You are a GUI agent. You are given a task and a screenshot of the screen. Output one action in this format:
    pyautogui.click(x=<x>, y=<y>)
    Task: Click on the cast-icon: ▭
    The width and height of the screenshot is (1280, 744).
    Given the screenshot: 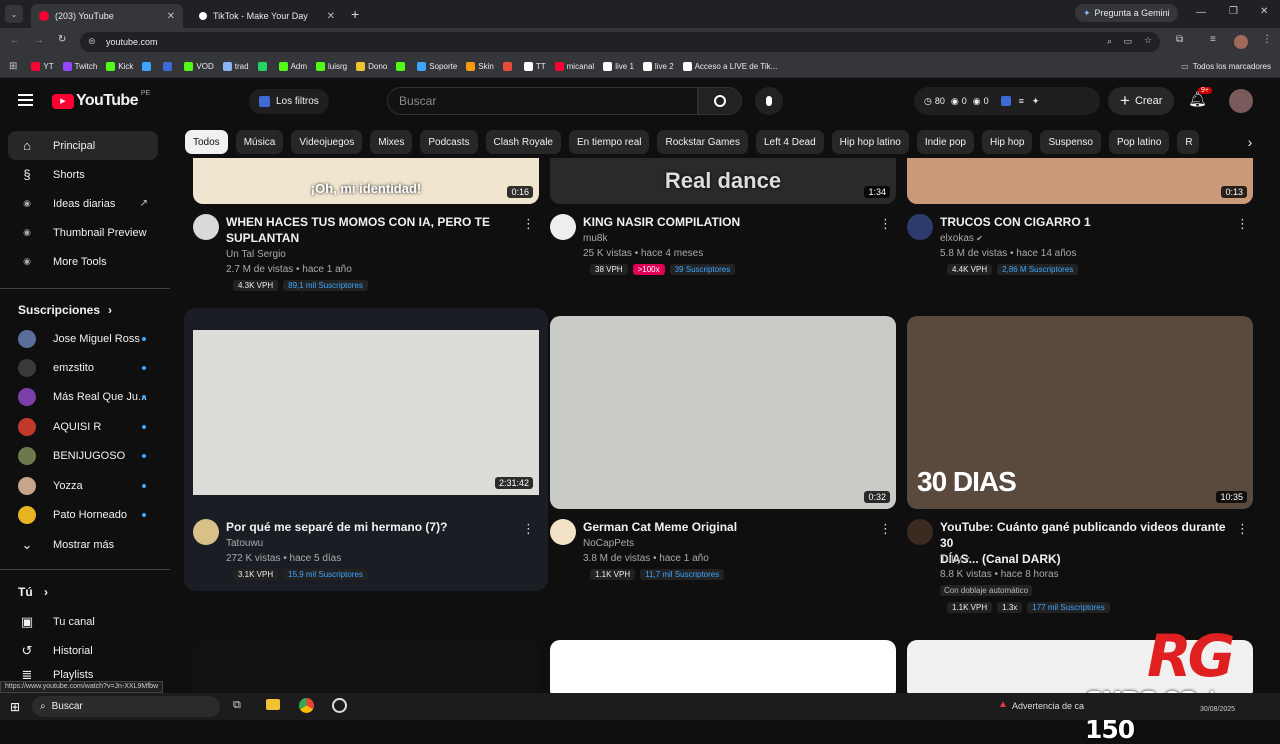 What is the action you would take?
    pyautogui.click(x=1127, y=41)
    